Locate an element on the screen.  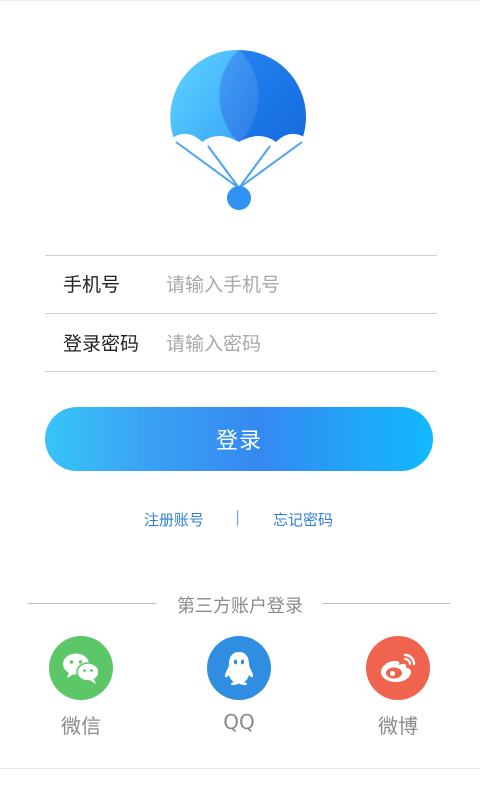
login-button: 登录 is located at coordinates (239, 439).